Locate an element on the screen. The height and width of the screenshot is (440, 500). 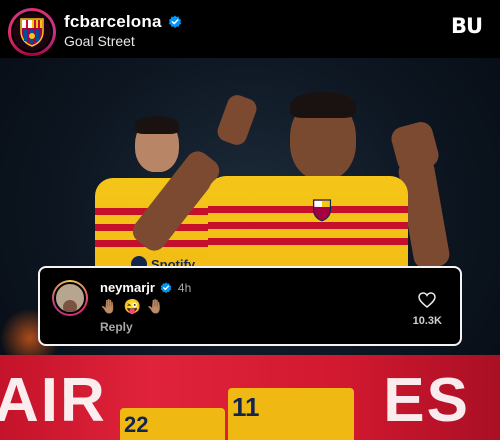
comment-avatar-inner is located at coordinates (70, 298).